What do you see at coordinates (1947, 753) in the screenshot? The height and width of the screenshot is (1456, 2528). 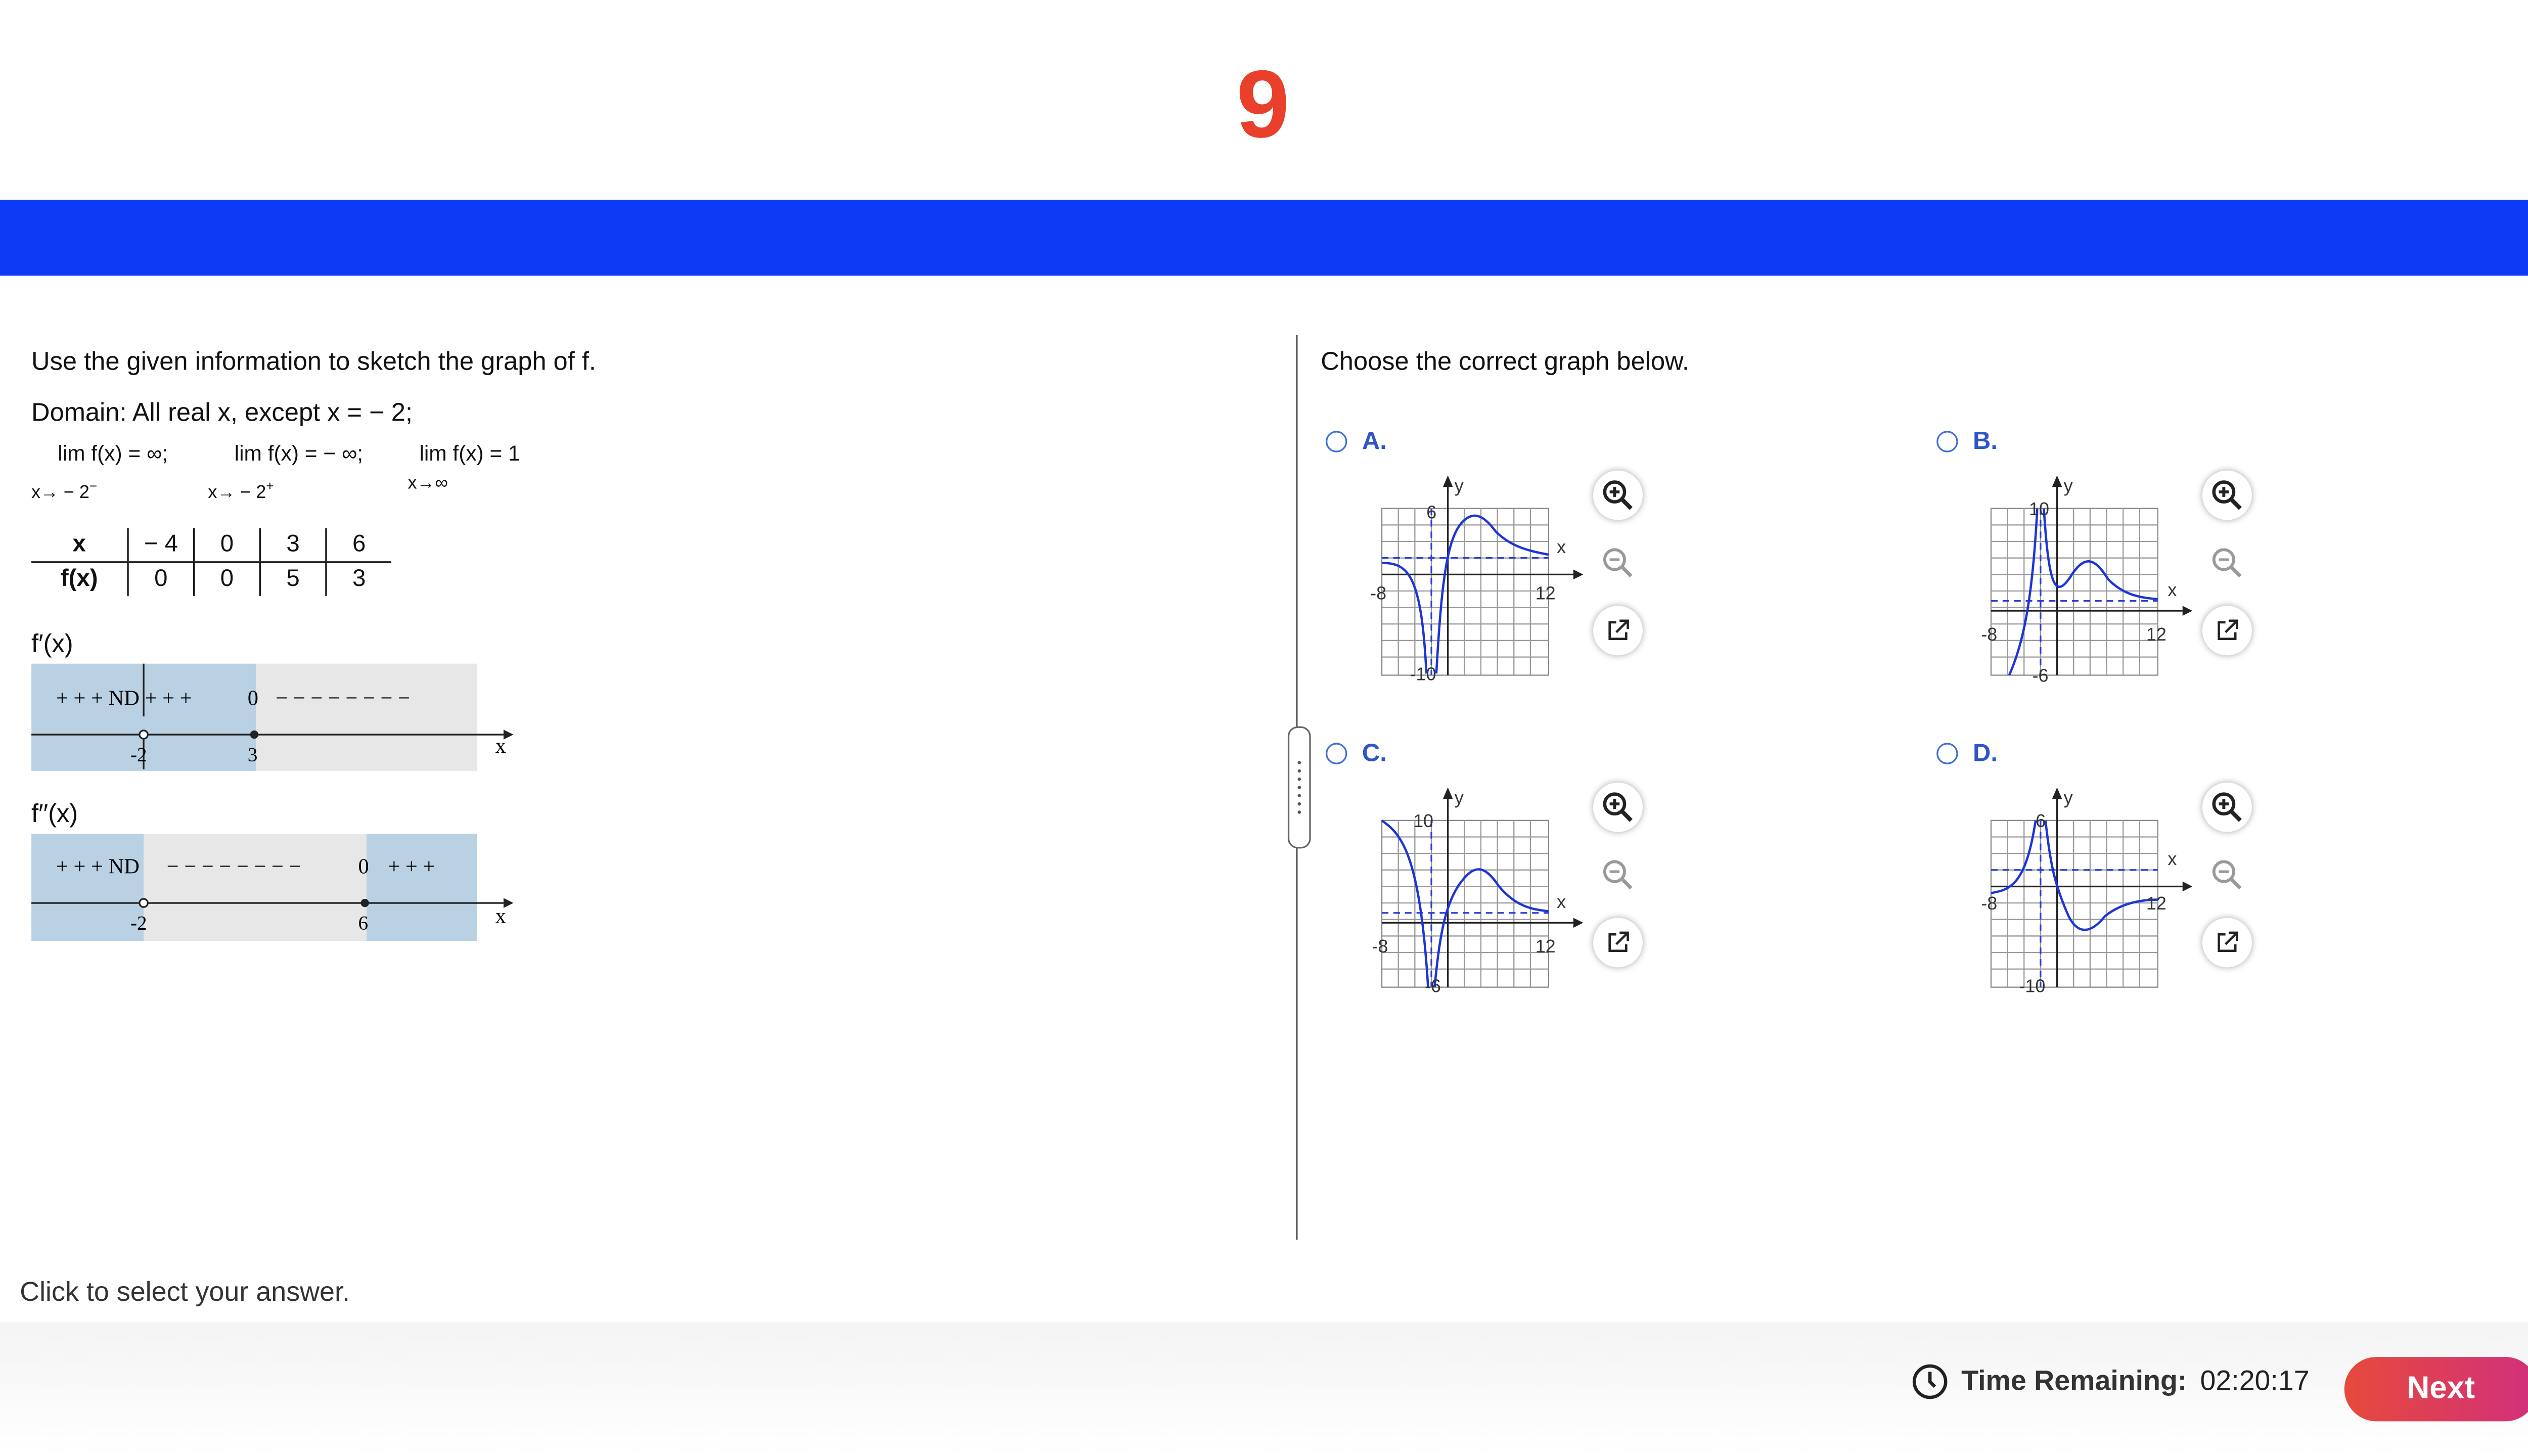 I see `option-d-radio` at bounding box center [1947, 753].